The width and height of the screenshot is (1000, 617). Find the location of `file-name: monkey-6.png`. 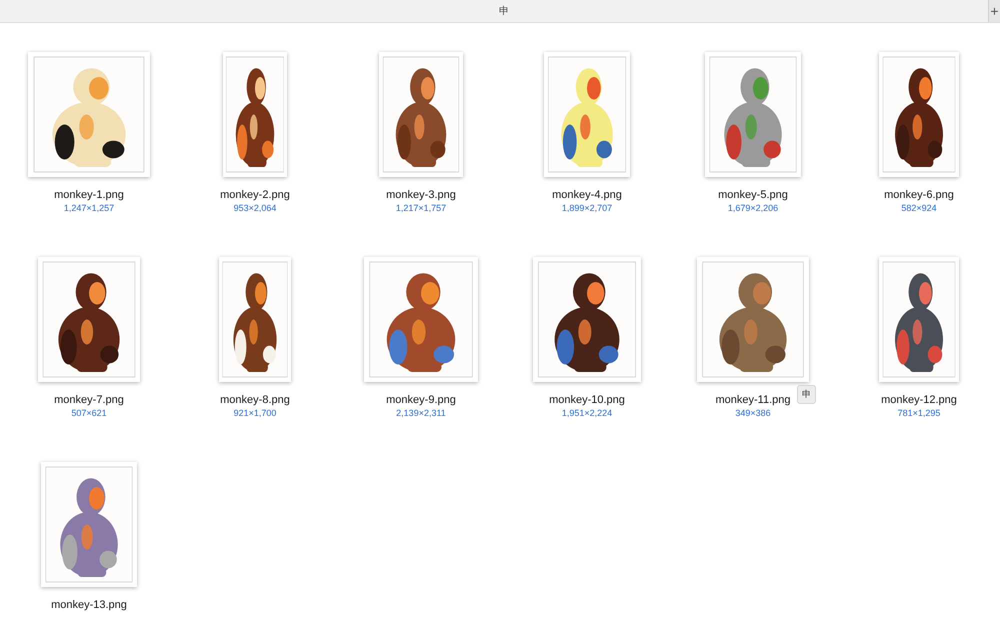

file-name: monkey-6.png is located at coordinates (919, 195).